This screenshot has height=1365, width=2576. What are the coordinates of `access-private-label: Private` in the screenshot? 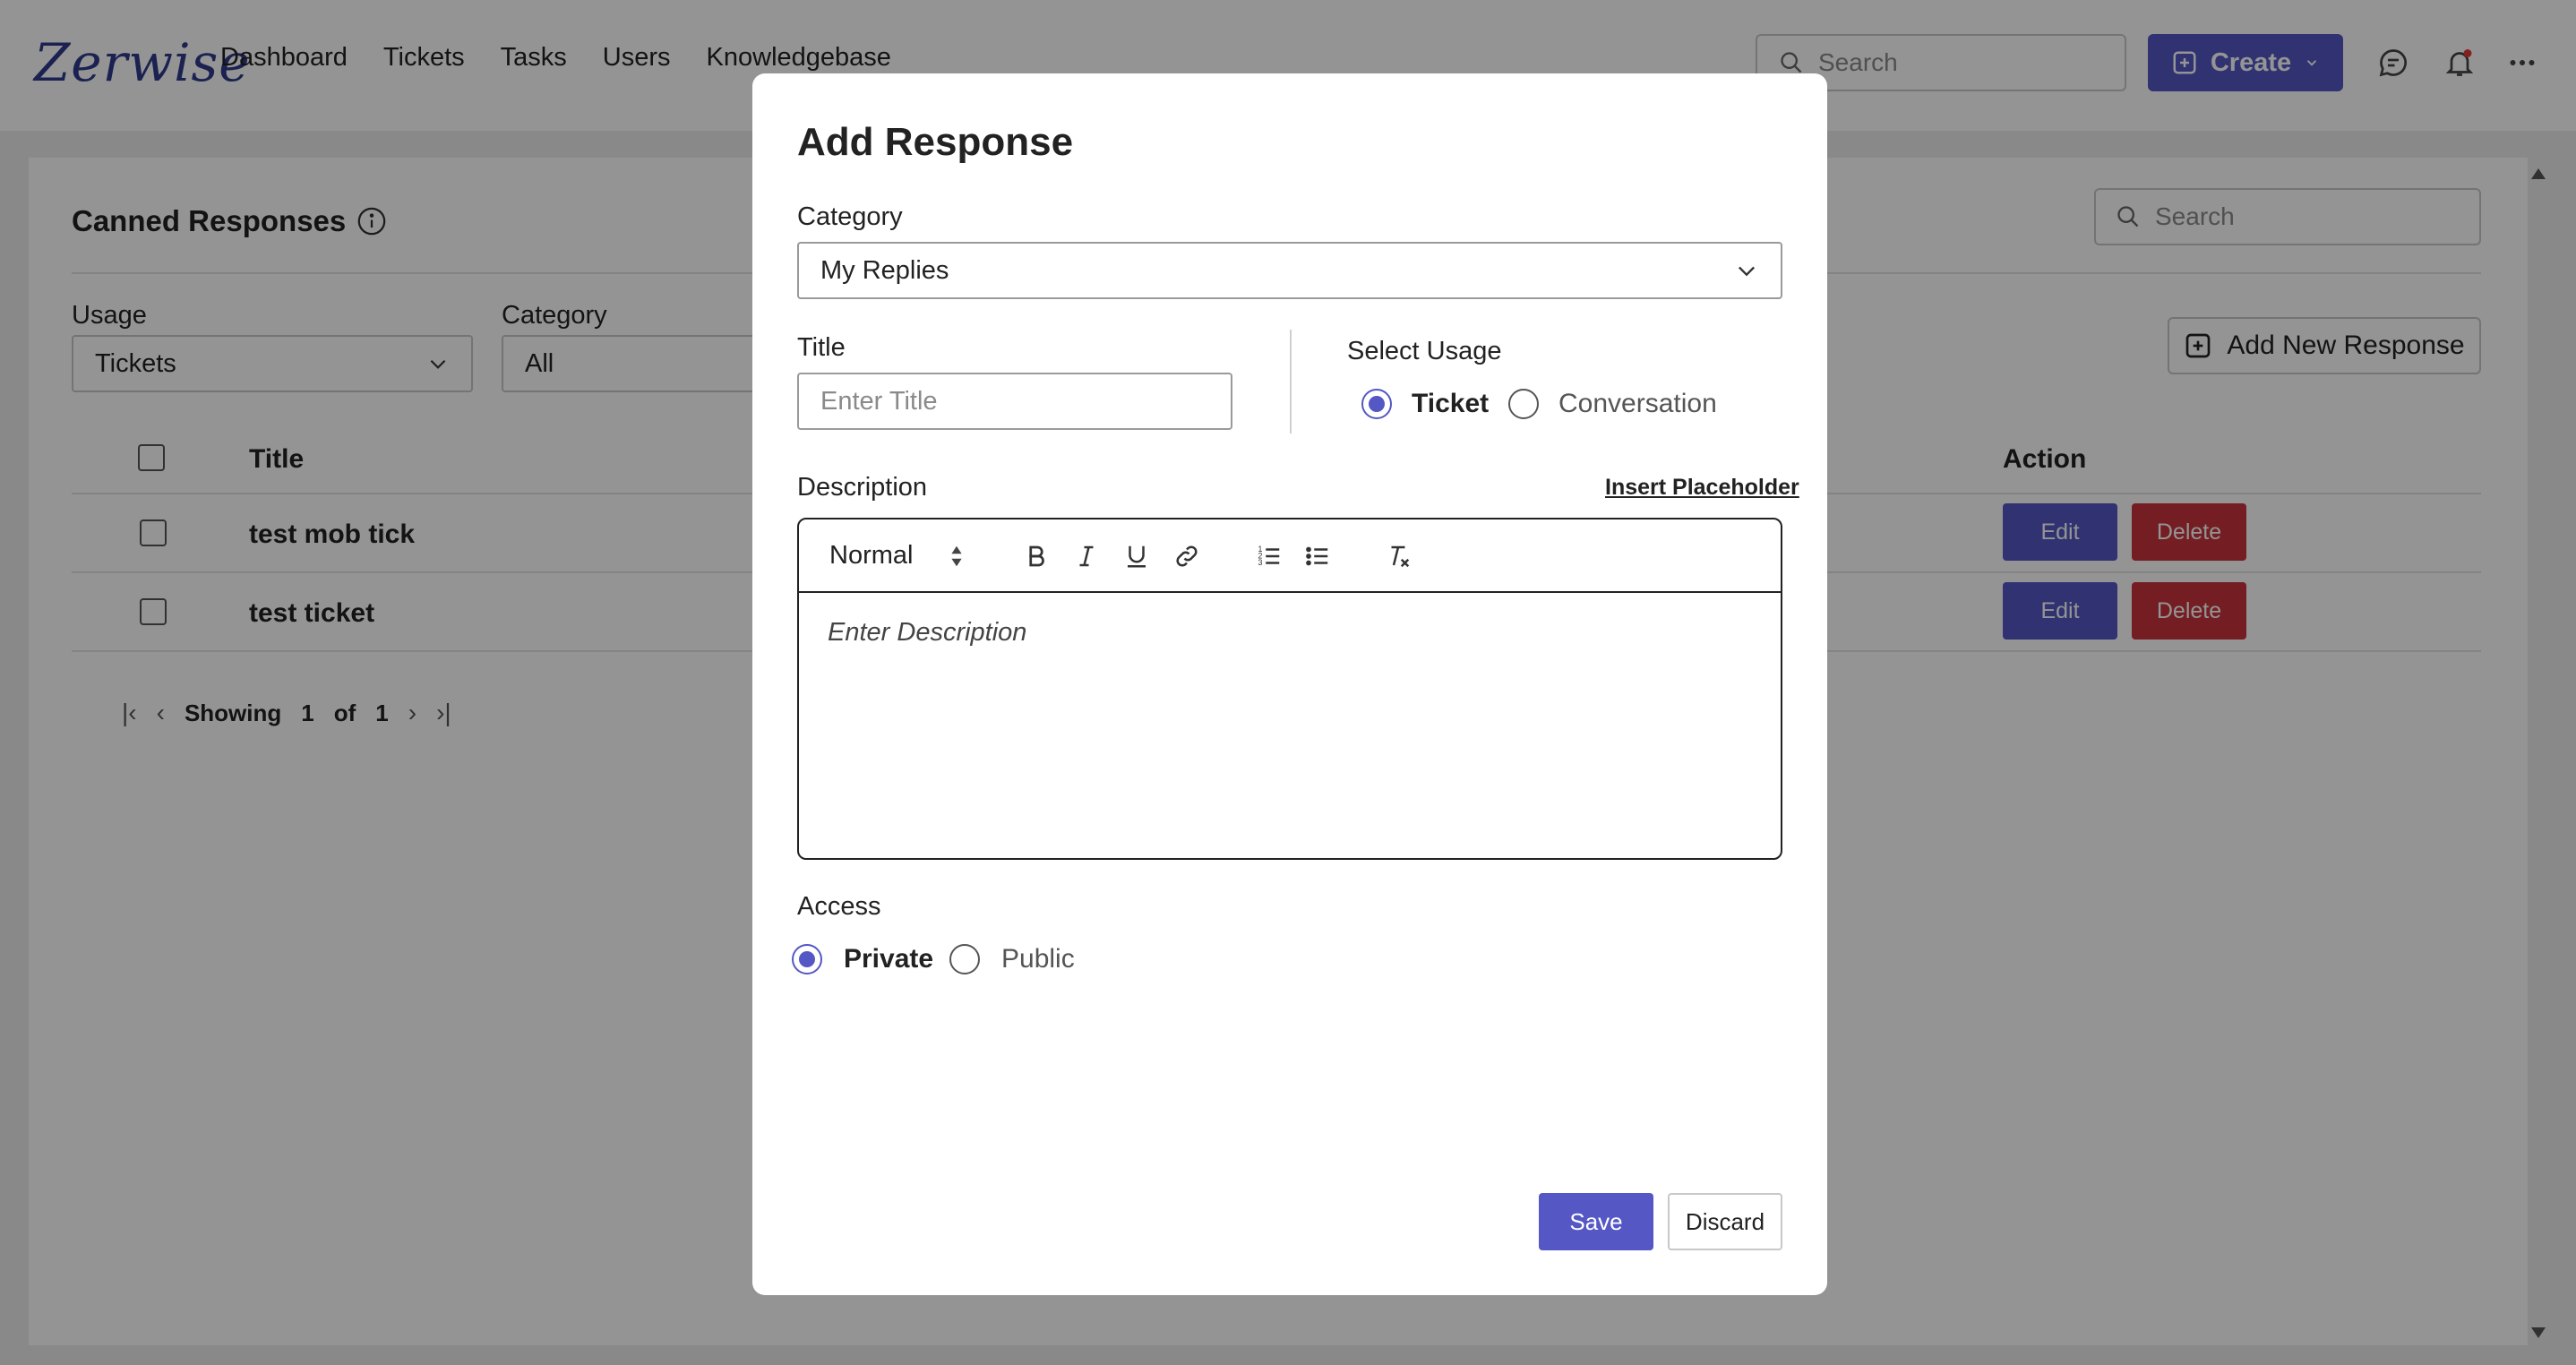 It's located at (888, 959).